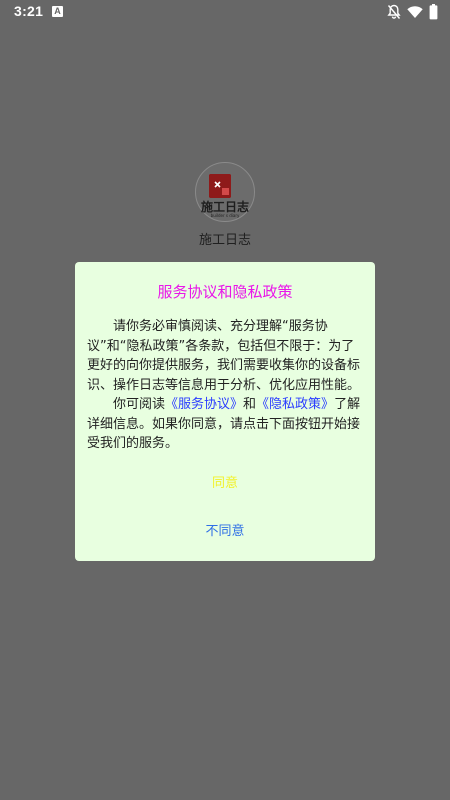 This screenshot has height=800, width=450. What do you see at coordinates (415, 12) in the screenshot?
I see `wifi-icon` at bounding box center [415, 12].